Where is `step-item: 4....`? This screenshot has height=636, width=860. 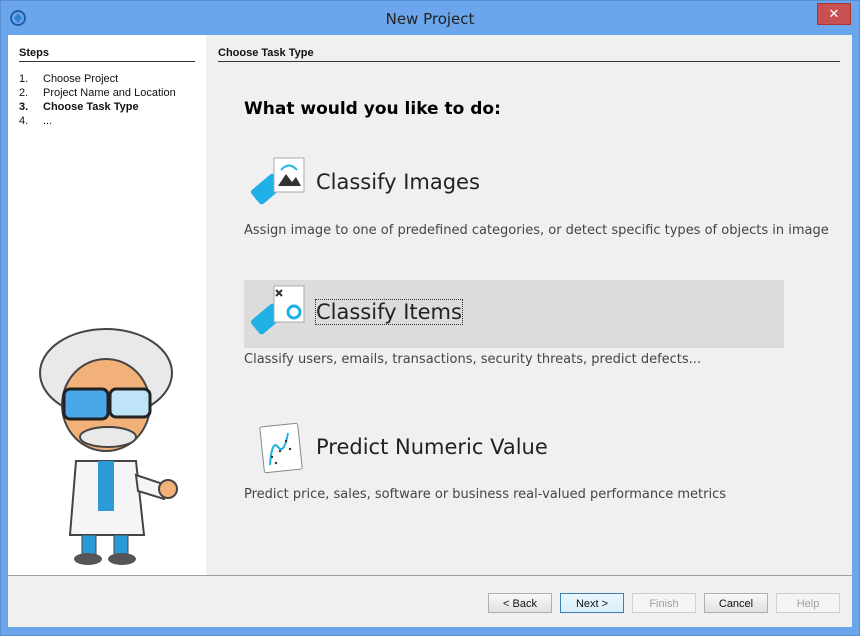
step-item: 4.... is located at coordinates (36, 121).